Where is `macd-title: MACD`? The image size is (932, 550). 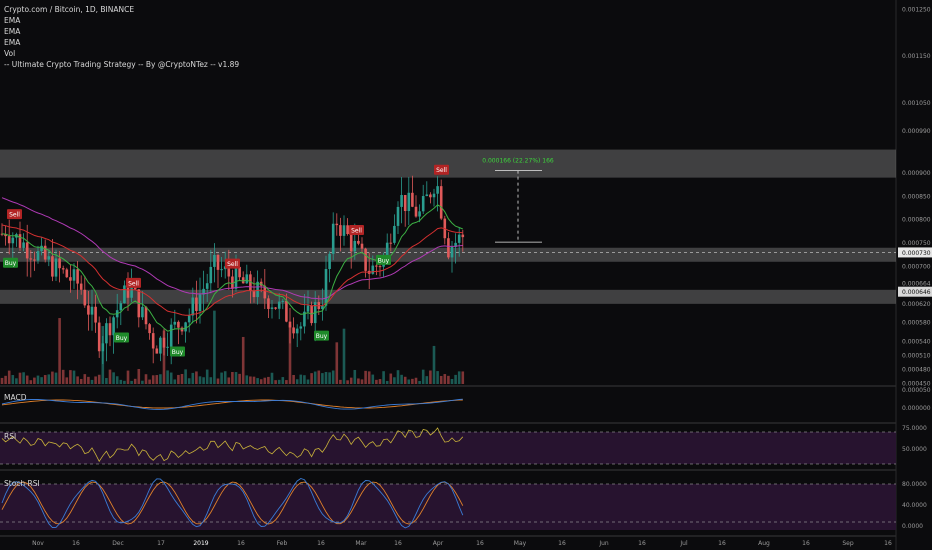 macd-title: MACD is located at coordinates (15, 397).